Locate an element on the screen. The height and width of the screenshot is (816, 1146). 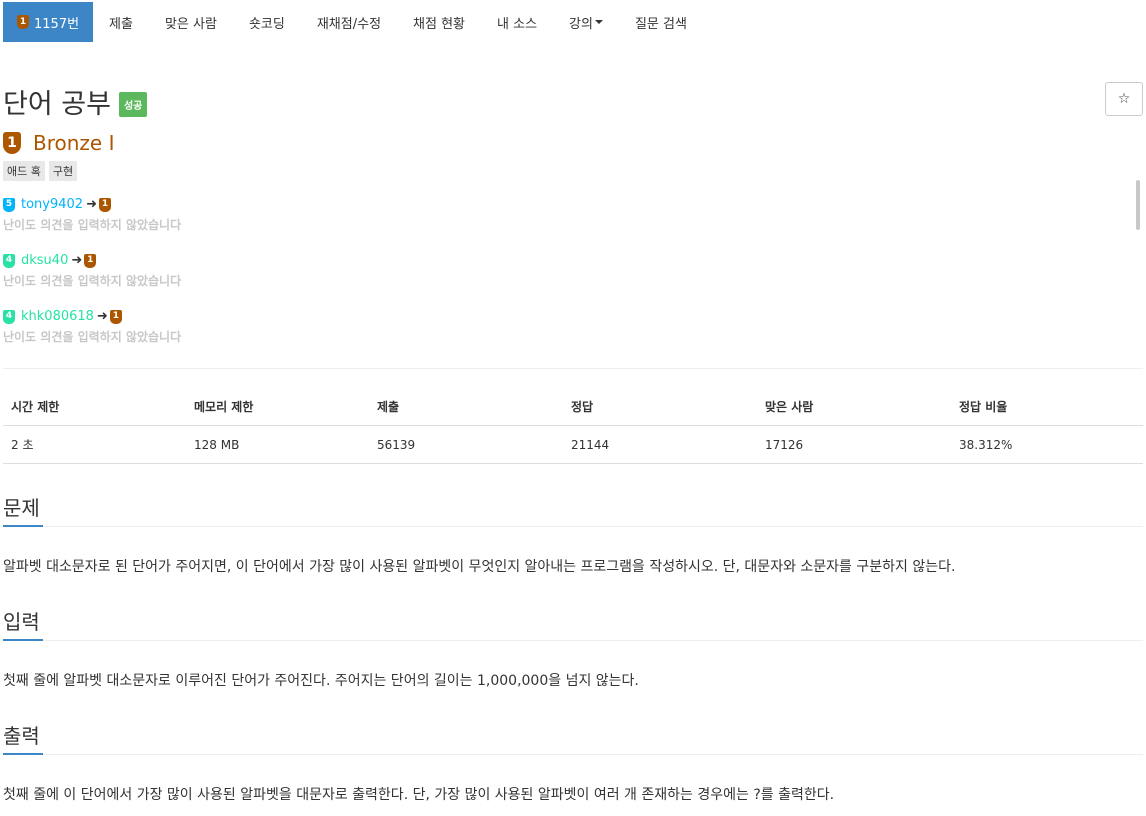
algorithm-tags: 애드 혹 구현 is located at coordinates (40, 171).